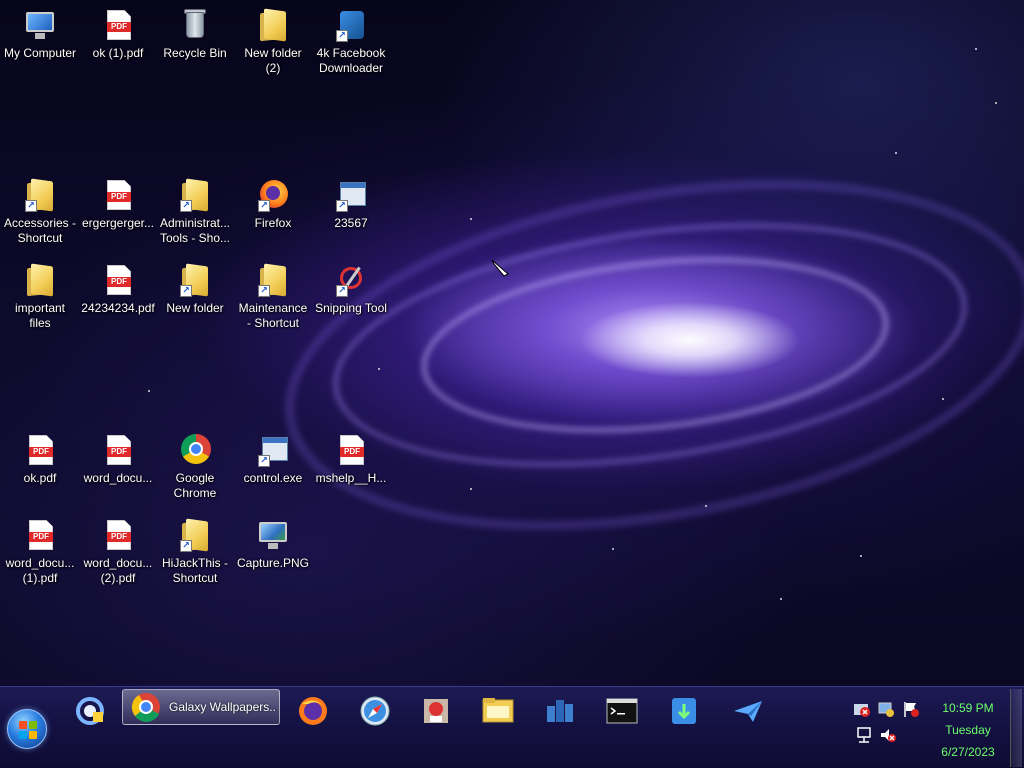 This screenshot has width=1024, height=768. What do you see at coordinates (1016, 728) in the screenshot?
I see `show-desktop-button` at bounding box center [1016, 728].